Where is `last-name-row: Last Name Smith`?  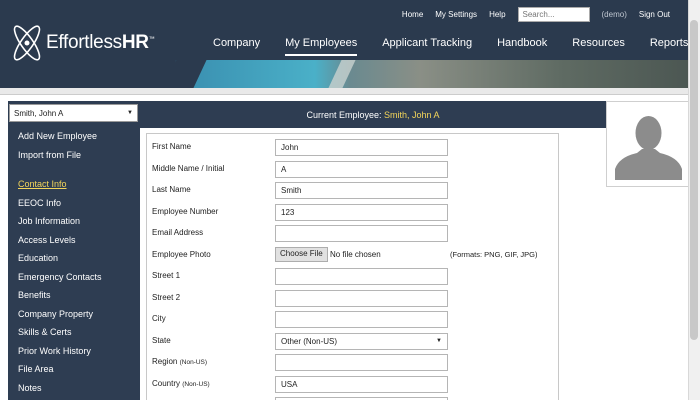 last-name-row: Last Name Smith is located at coordinates (347, 190).